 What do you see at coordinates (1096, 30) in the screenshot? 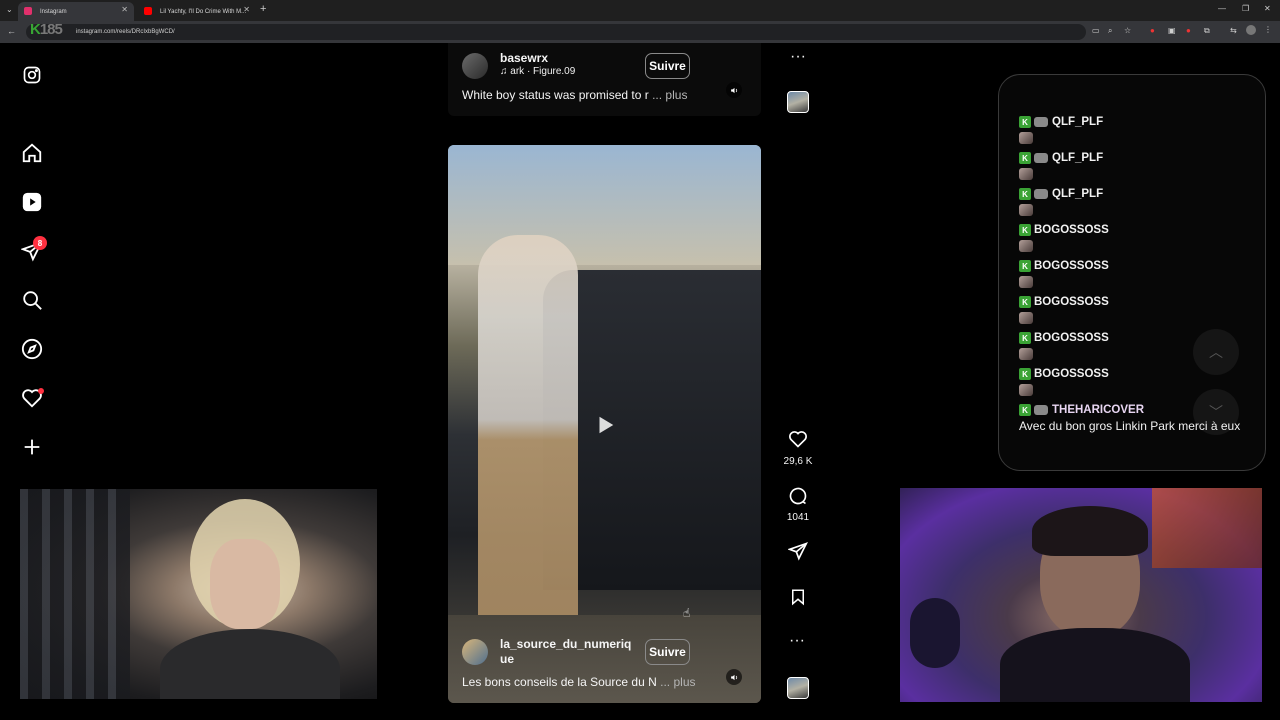
I see `cast-icon: ▭` at bounding box center [1096, 30].